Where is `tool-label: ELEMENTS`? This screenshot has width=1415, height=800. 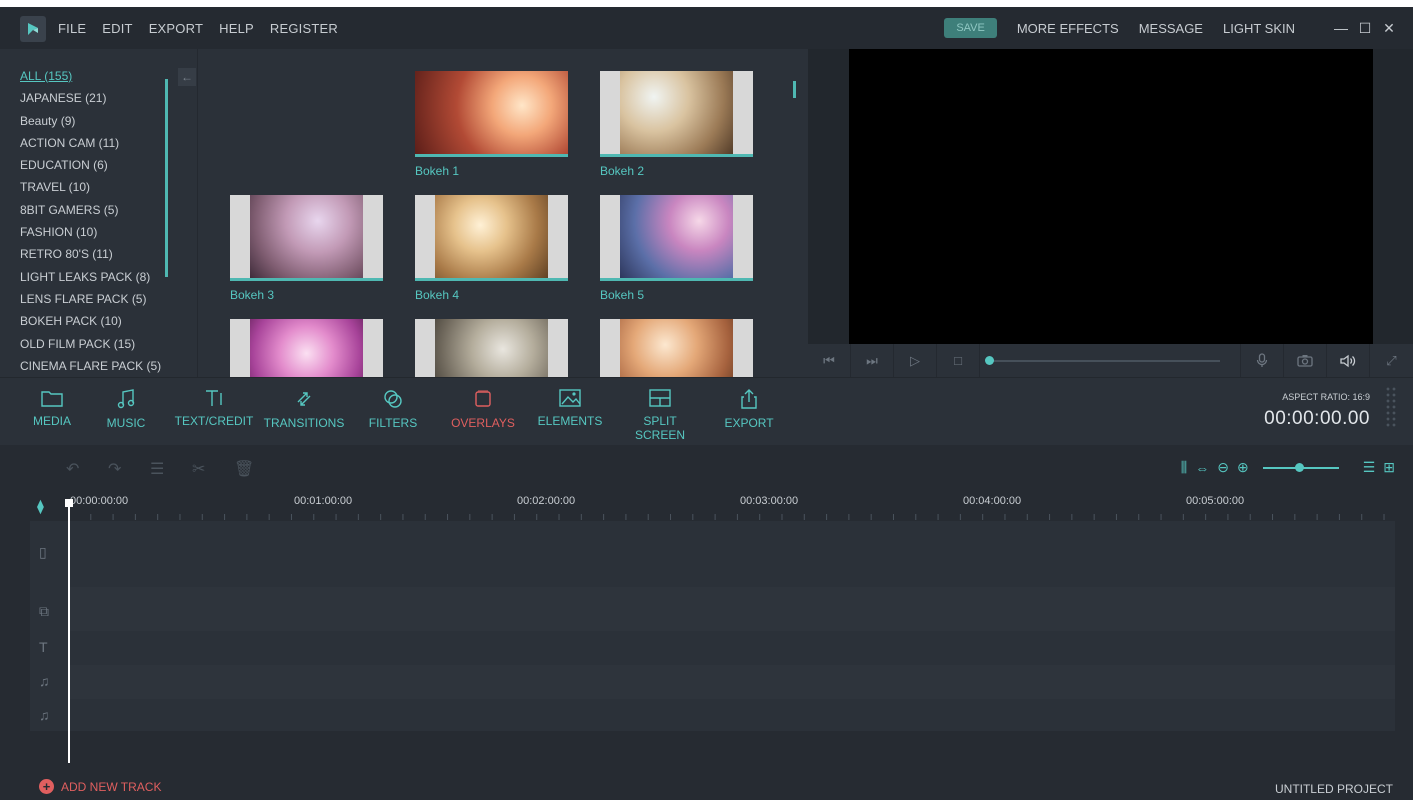
tool-label: ELEMENTS is located at coordinates (570, 421).